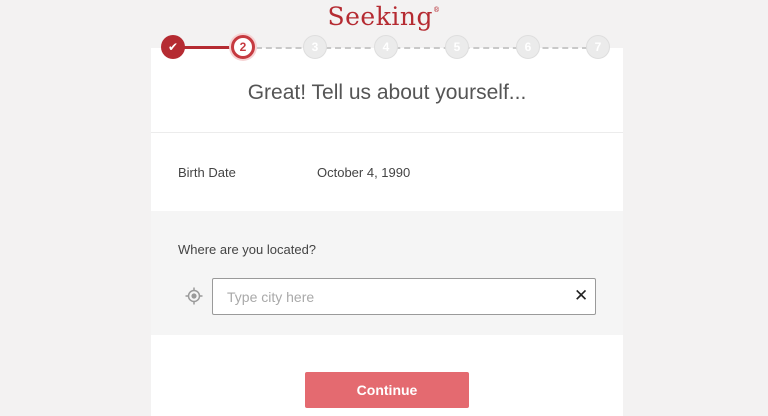 This screenshot has height=416, width=768. Describe the element at coordinates (380, 16) in the screenshot. I see `logo-text: Seeking` at that location.